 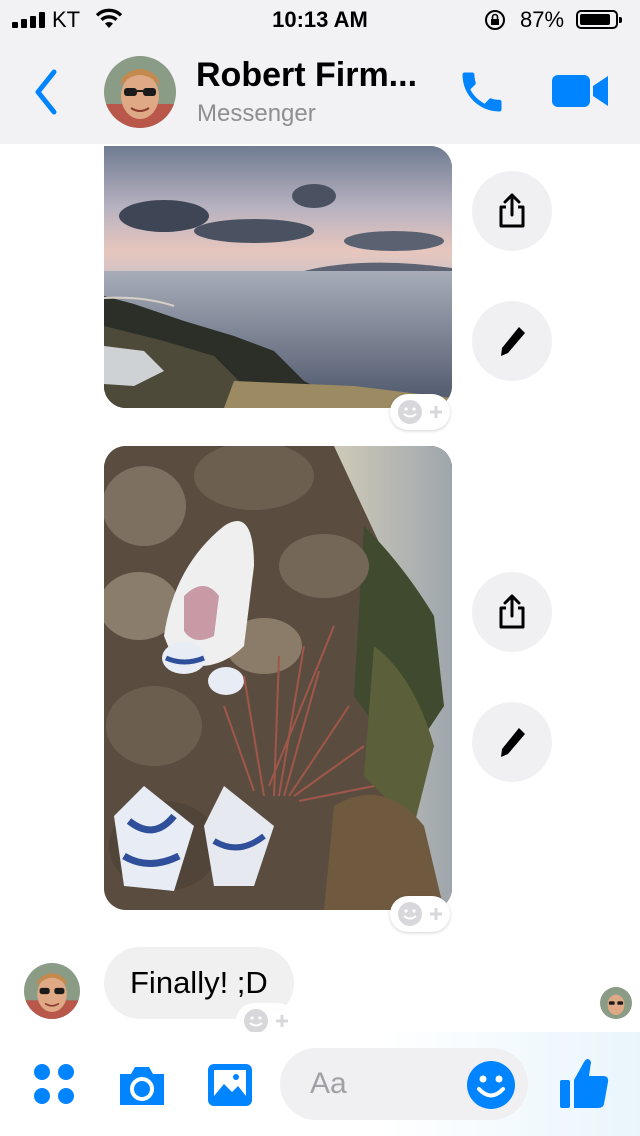 What do you see at coordinates (46, 92) in the screenshot?
I see `back-icon` at bounding box center [46, 92].